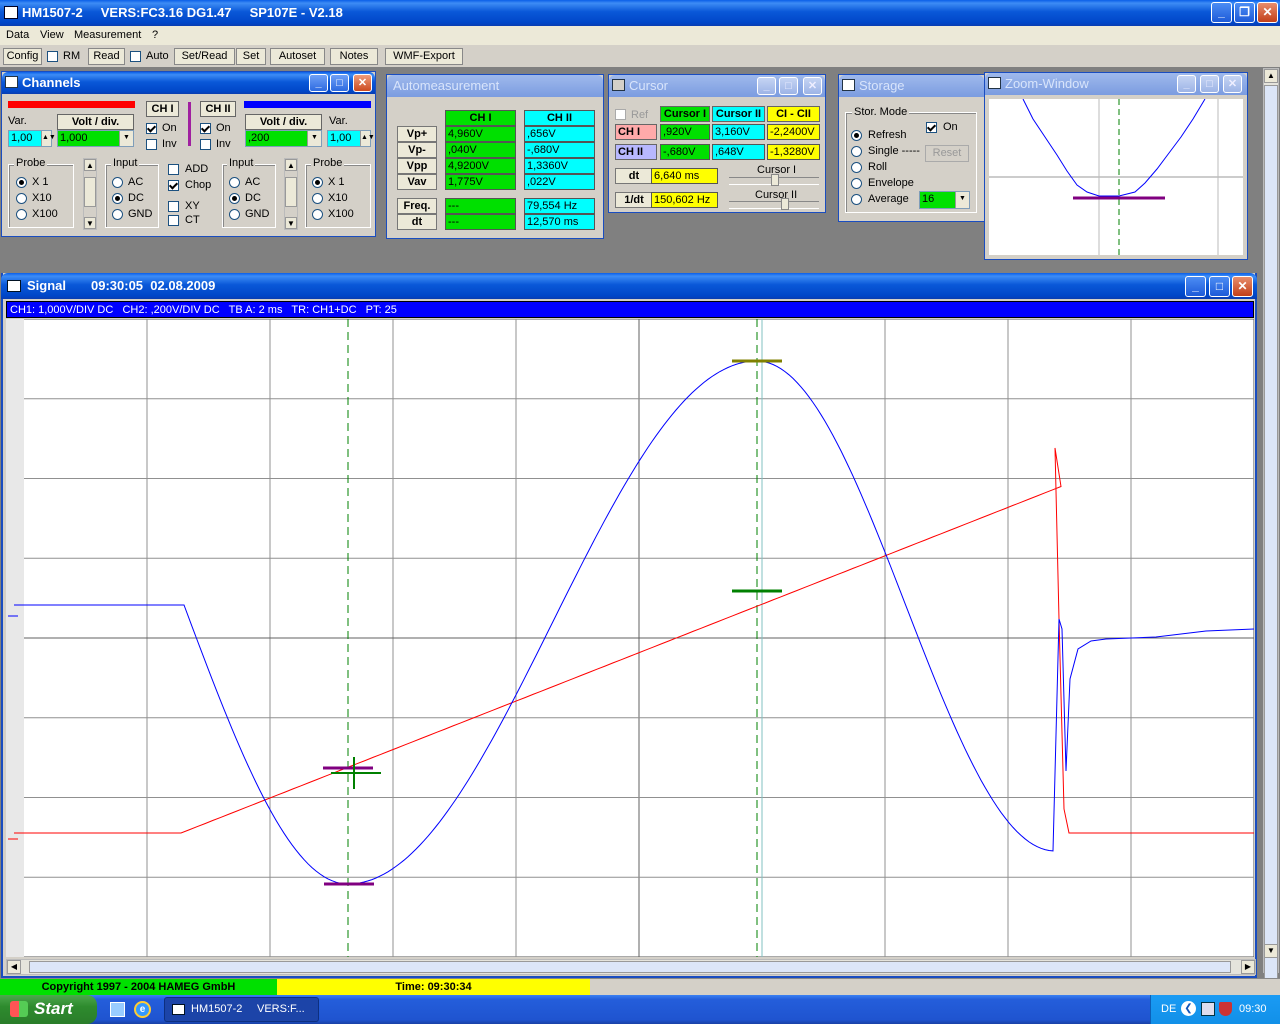 Image resolution: width=1280 pixels, height=1024 pixels. What do you see at coordinates (1195, 286) in the screenshot?
I see `signal-minimize-button: _` at bounding box center [1195, 286].